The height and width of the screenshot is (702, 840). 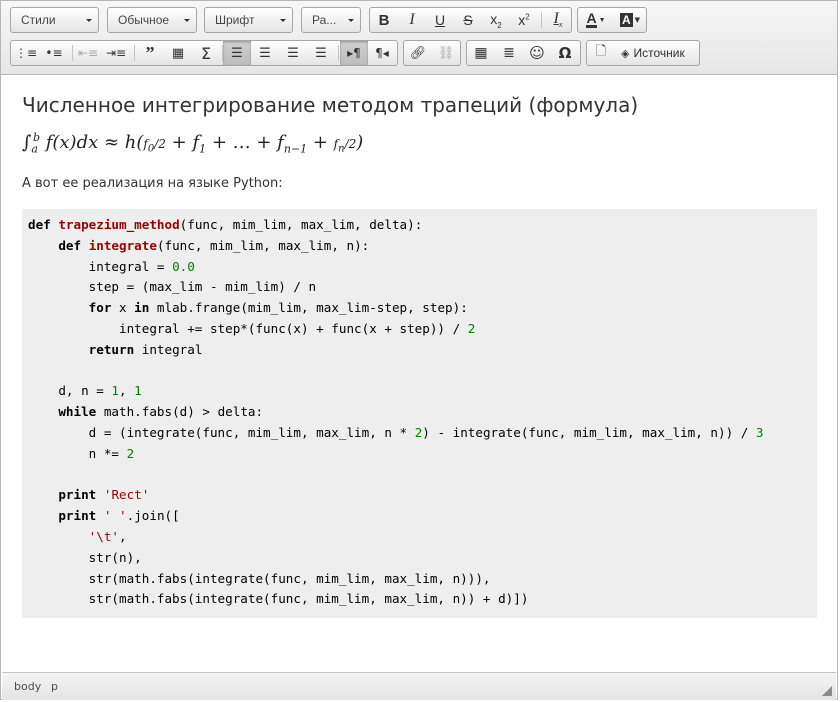 What do you see at coordinates (591, 19) in the screenshot?
I see `text-color-icon: A` at bounding box center [591, 19].